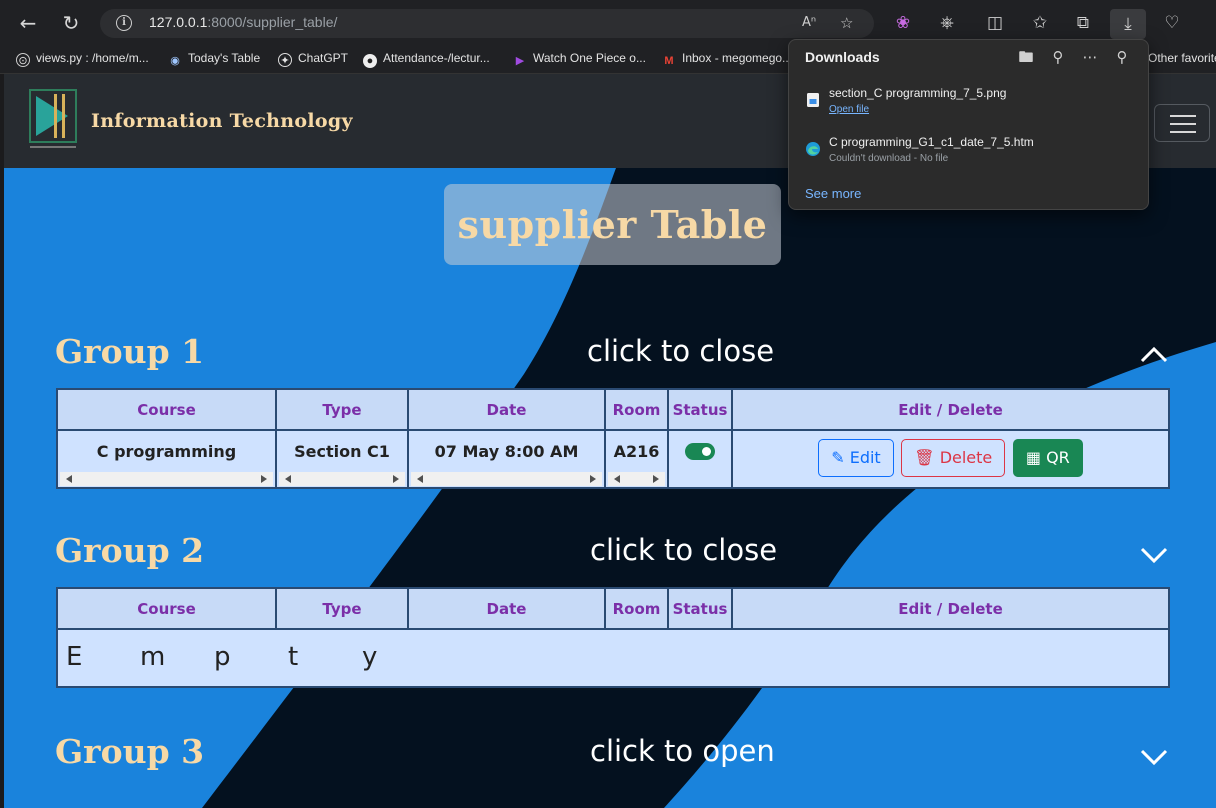 The height and width of the screenshot is (808, 1216). Describe the element at coordinates (71, 23) in the screenshot. I see `refresh-icon: ↻` at that location.